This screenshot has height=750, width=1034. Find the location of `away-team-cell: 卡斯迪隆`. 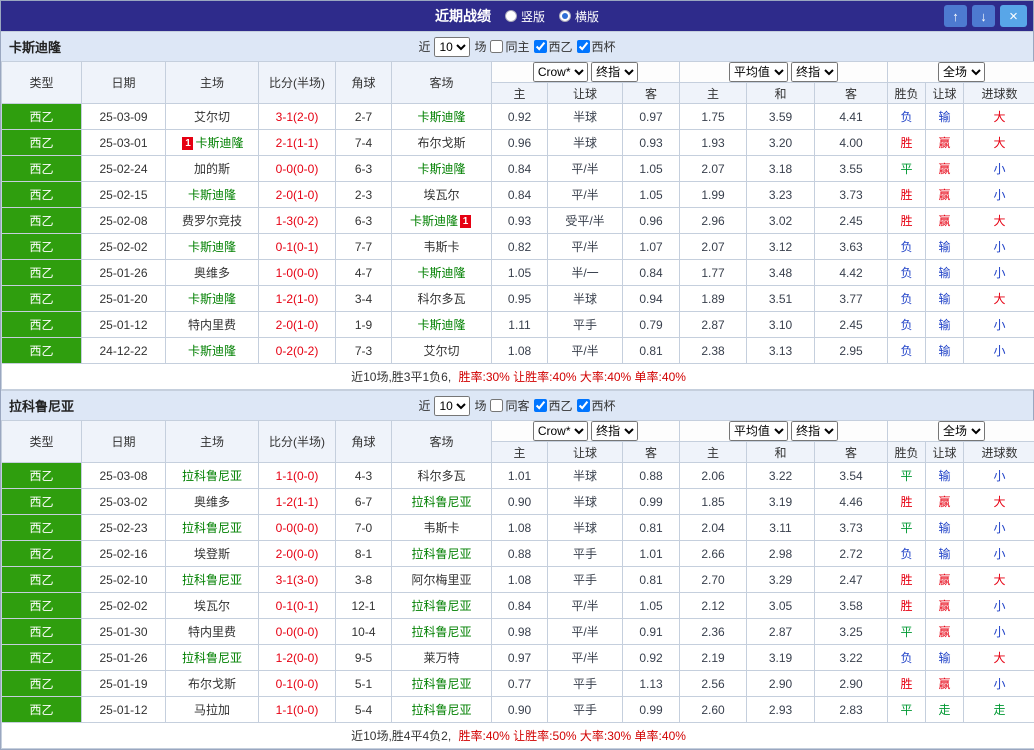

away-team-cell: 卡斯迪隆 is located at coordinates (442, 325).